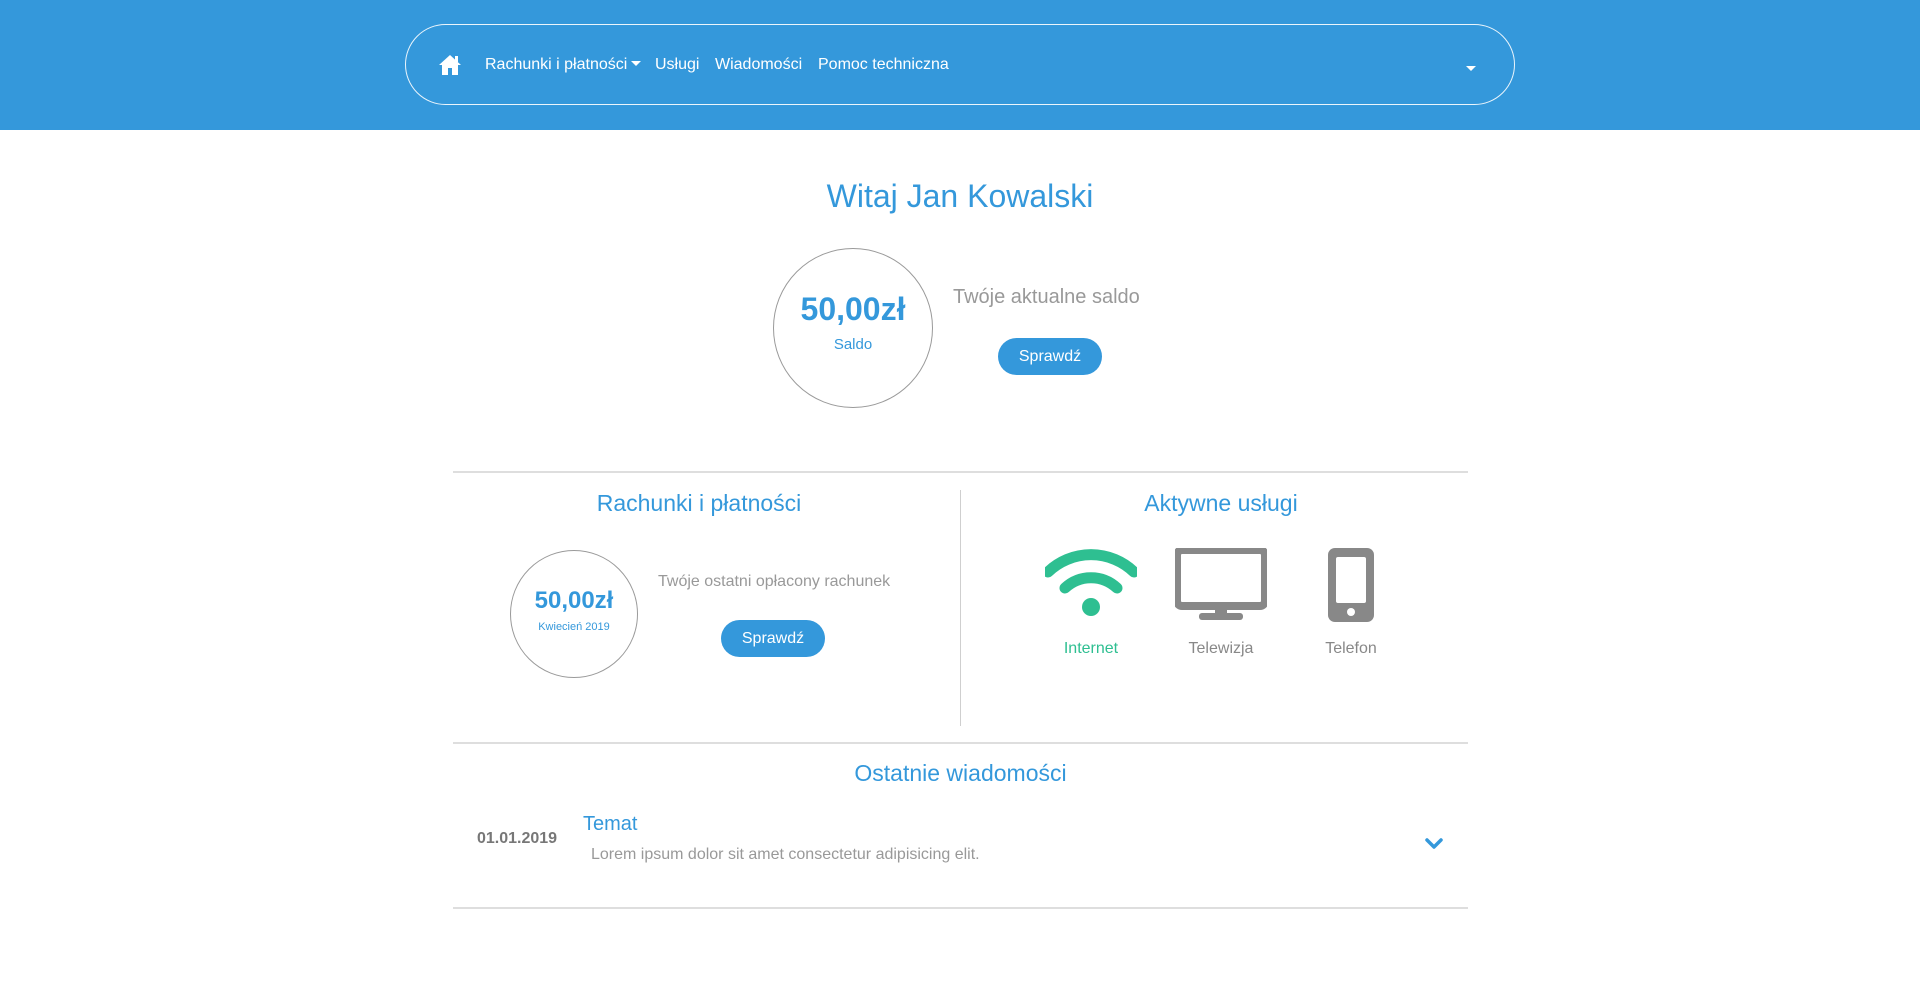  What do you see at coordinates (1221, 587) in the screenshot?
I see `monitor-icon` at bounding box center [1221, 587].